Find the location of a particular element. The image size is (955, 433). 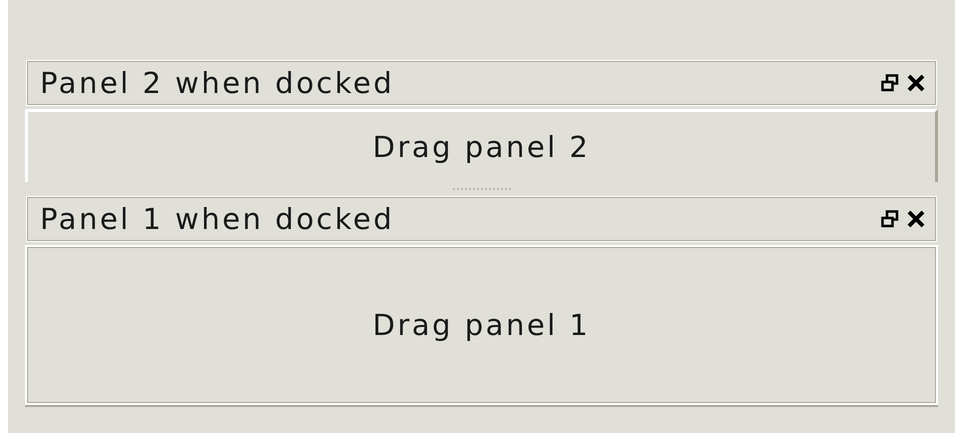

panel-title: Panel 2 when docked is located at coordinates (218, 83).